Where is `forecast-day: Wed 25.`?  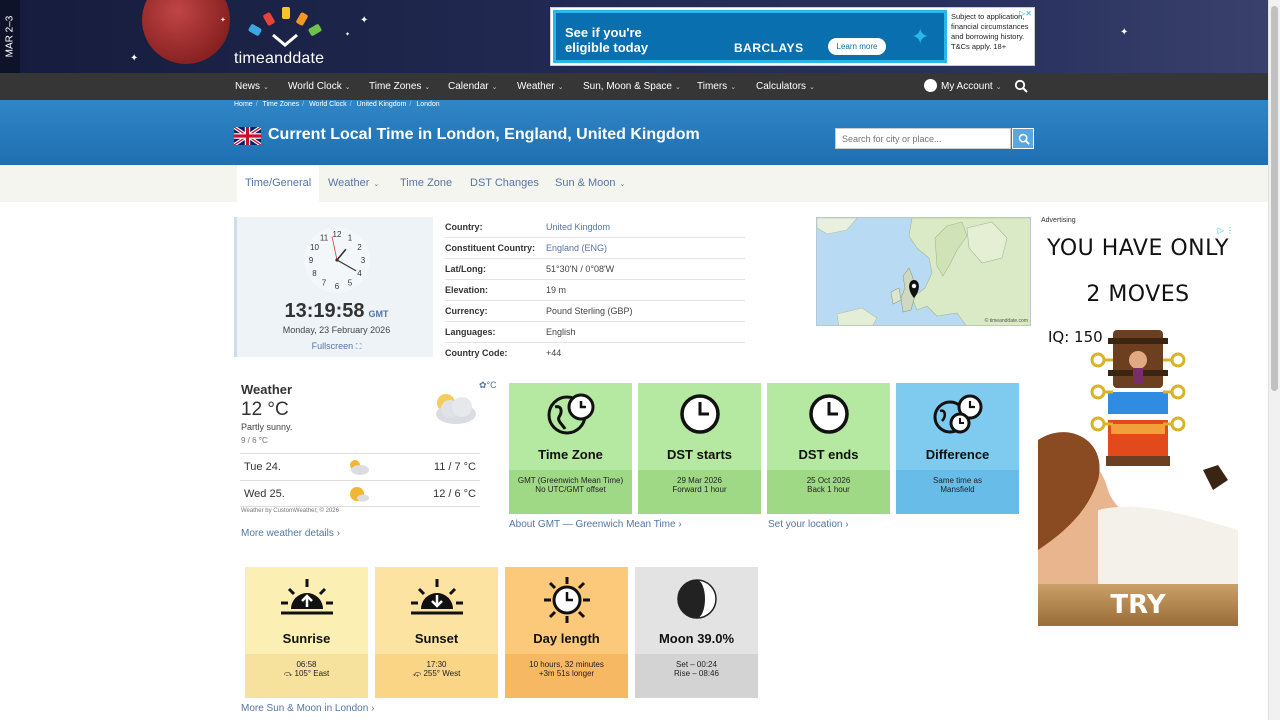
forecast-day: Wed 25. is located at coordinates (264, 494).